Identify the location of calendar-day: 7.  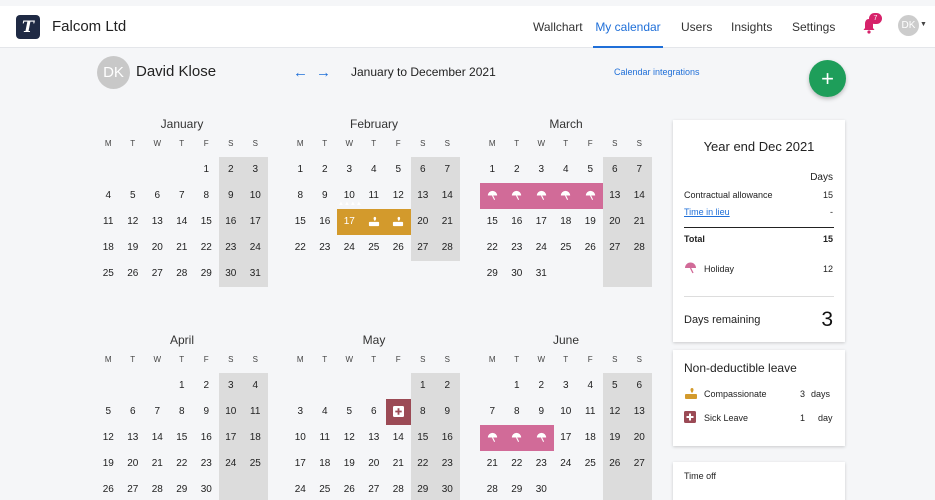
(639, 170).